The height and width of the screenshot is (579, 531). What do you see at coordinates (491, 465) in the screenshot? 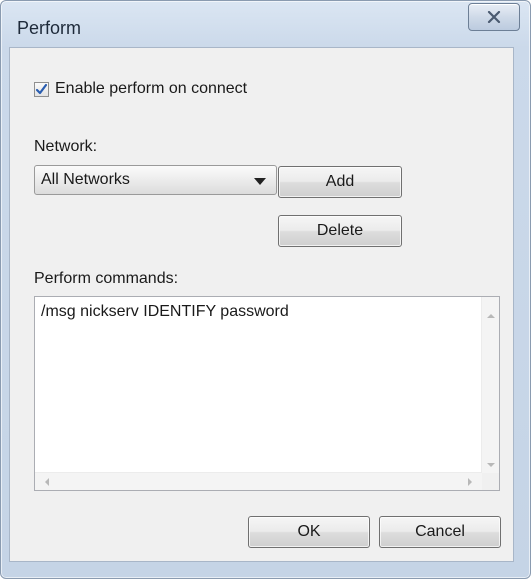
I see `scroll-down-icon` at bounding box center [491, 465].